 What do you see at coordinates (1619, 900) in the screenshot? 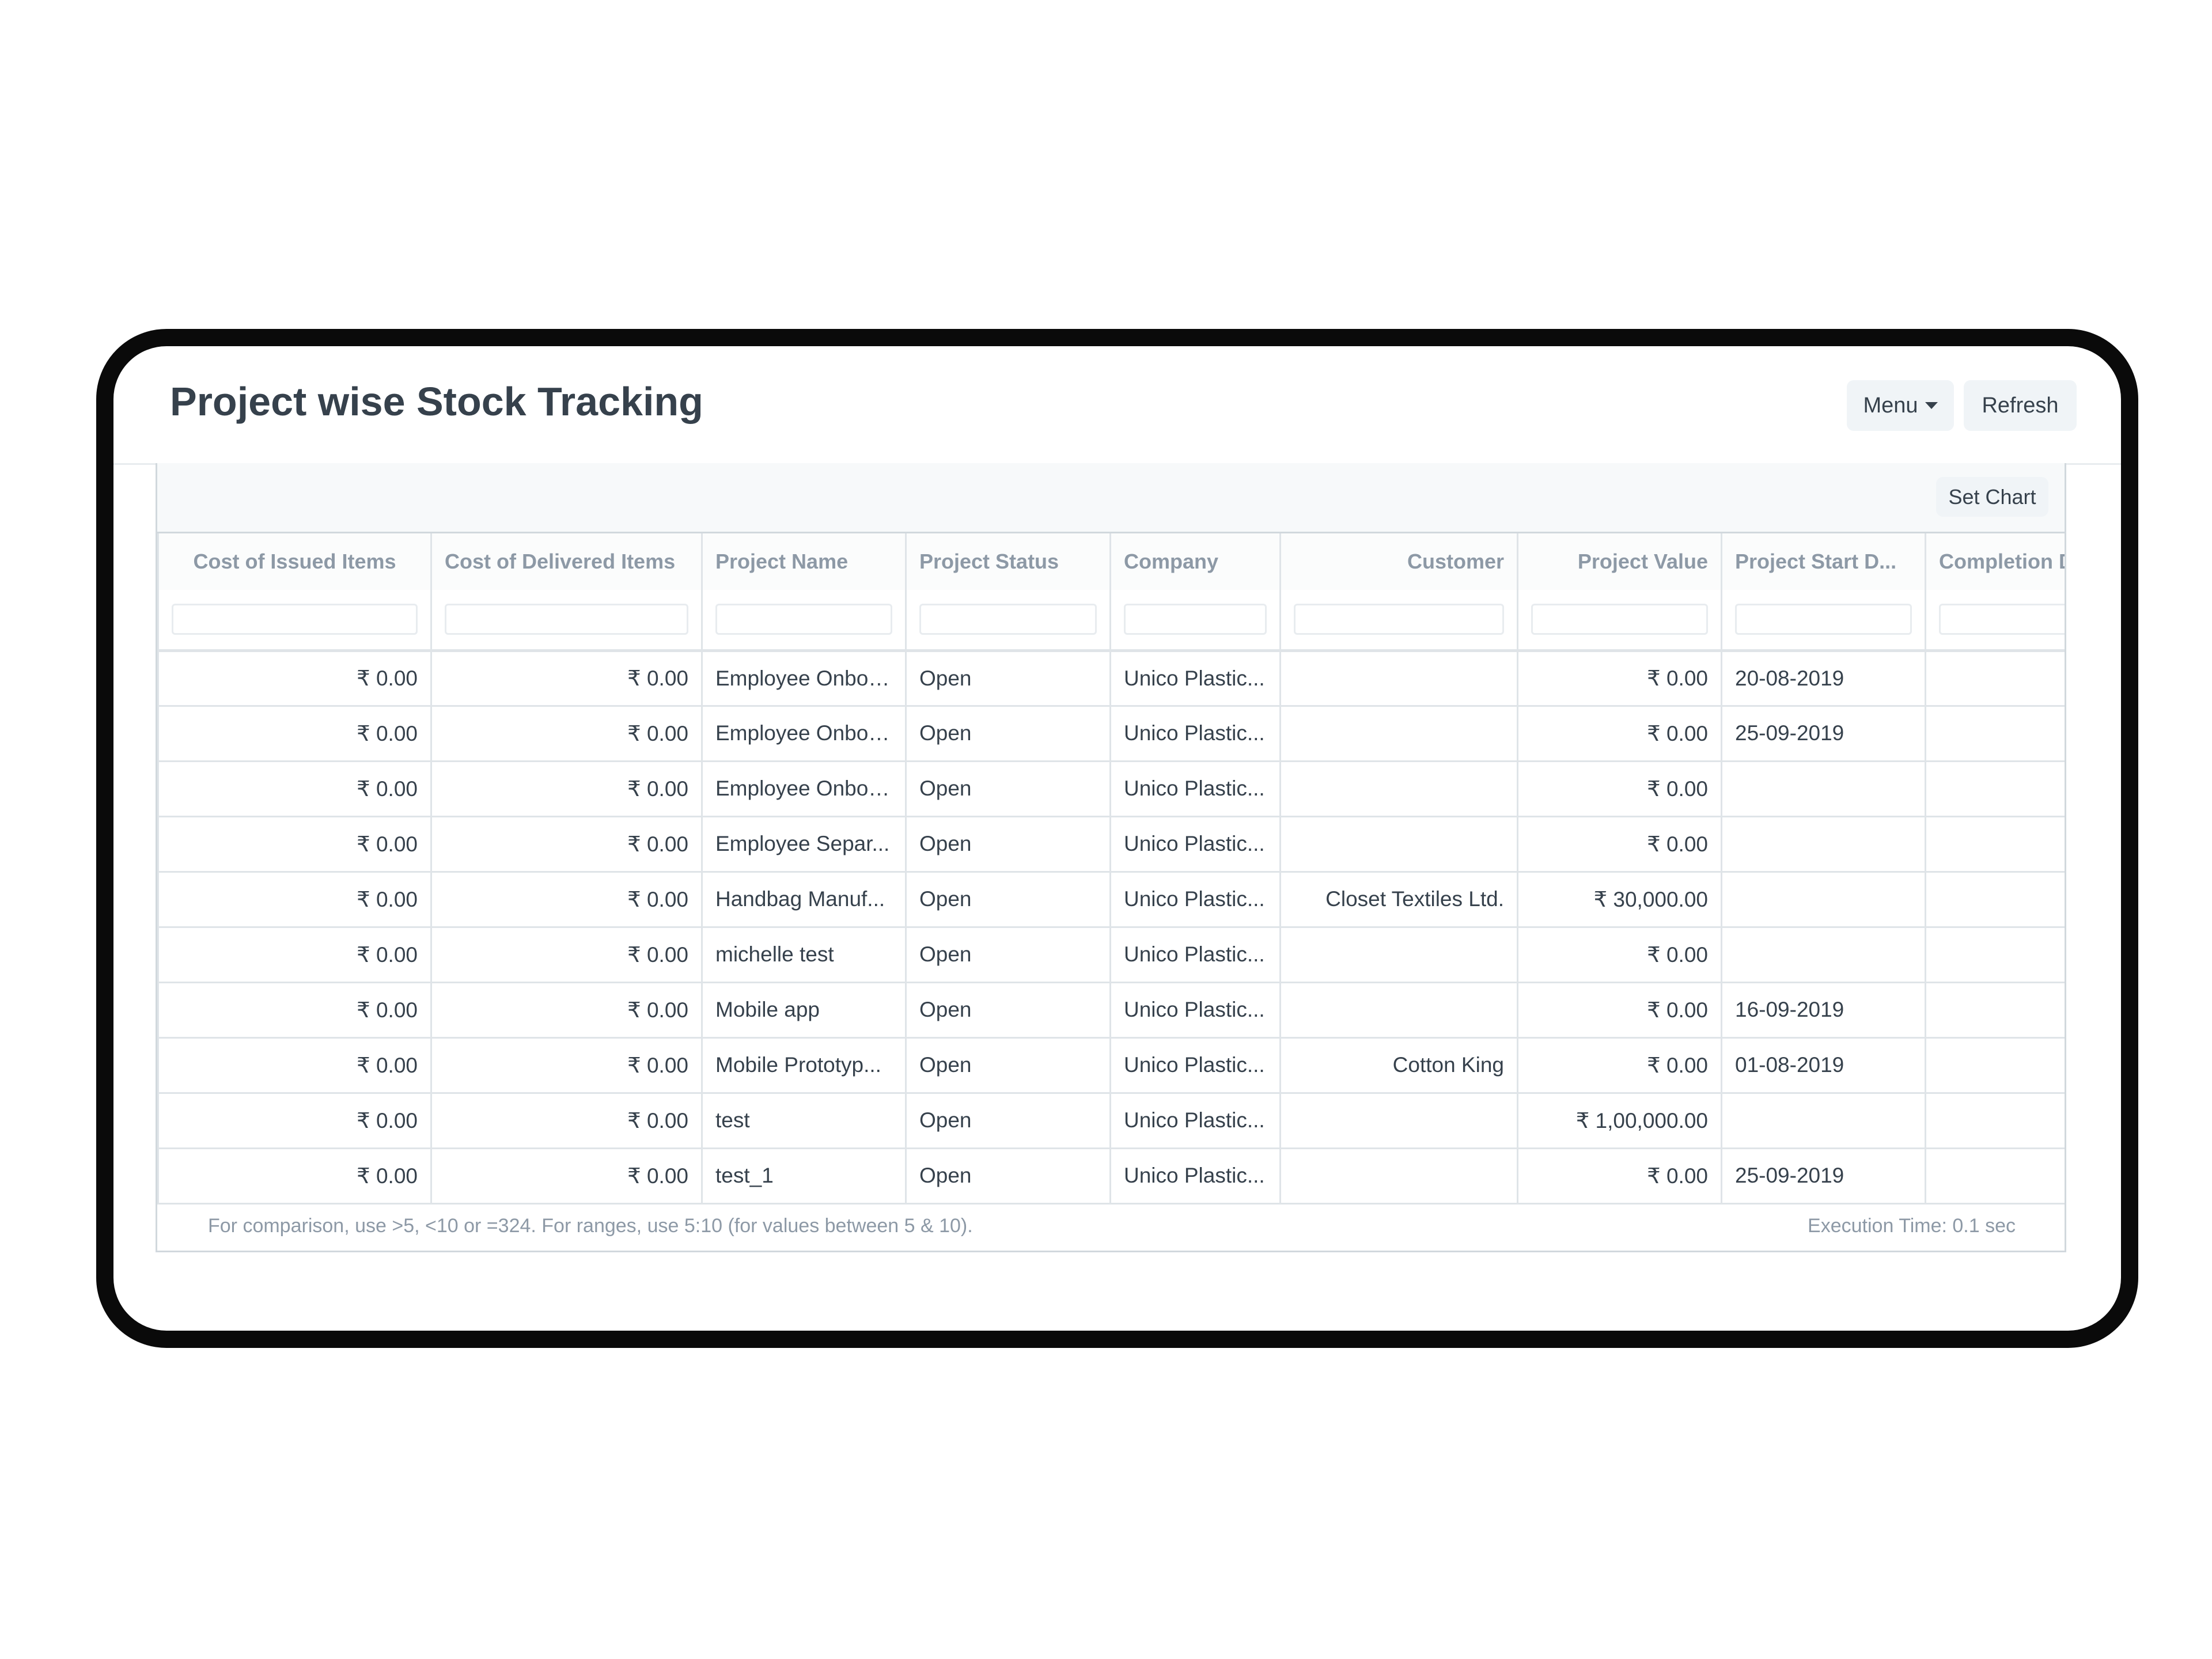
I see `cell-project-value: ₹ 30,000.00` at bounding box center [1619, 900].